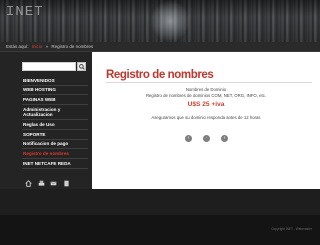 This screenshot has height=245, width=320. What do you see at coordinates (53, 180) in the screenshot?
I see `email-icon` at bounding box center [53, 180].